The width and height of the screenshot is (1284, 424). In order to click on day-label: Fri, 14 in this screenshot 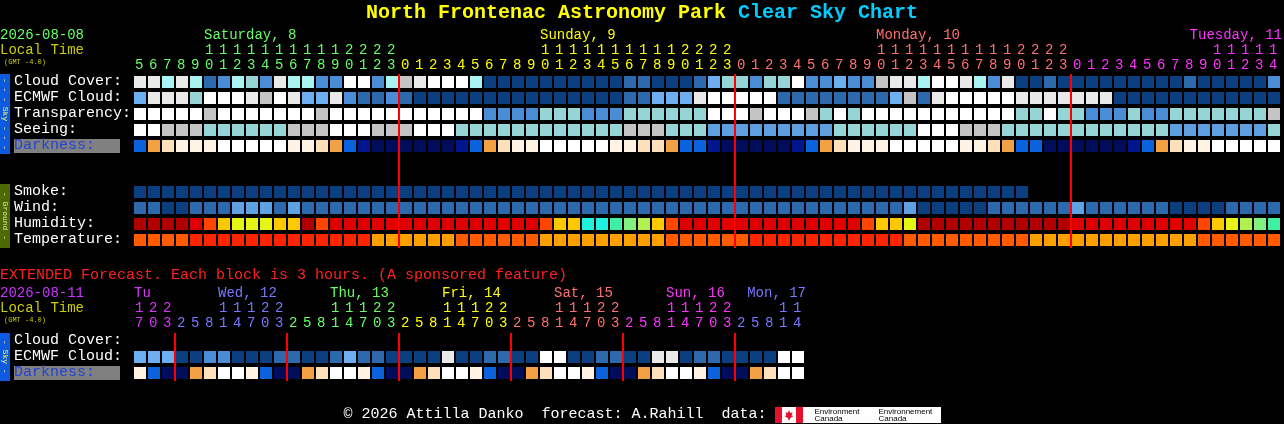, I will do `click(472, 293)`.